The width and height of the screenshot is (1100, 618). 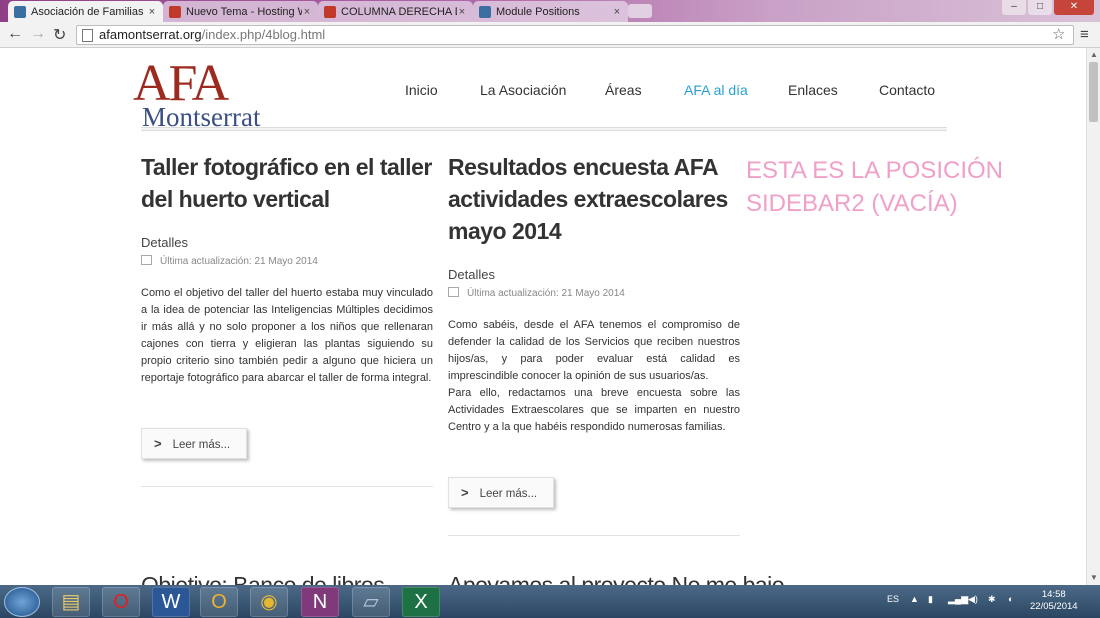 What do you see at coordinates (544, 129) in the screenshot?
I see `header-divider` at bounding box center [544, 129].